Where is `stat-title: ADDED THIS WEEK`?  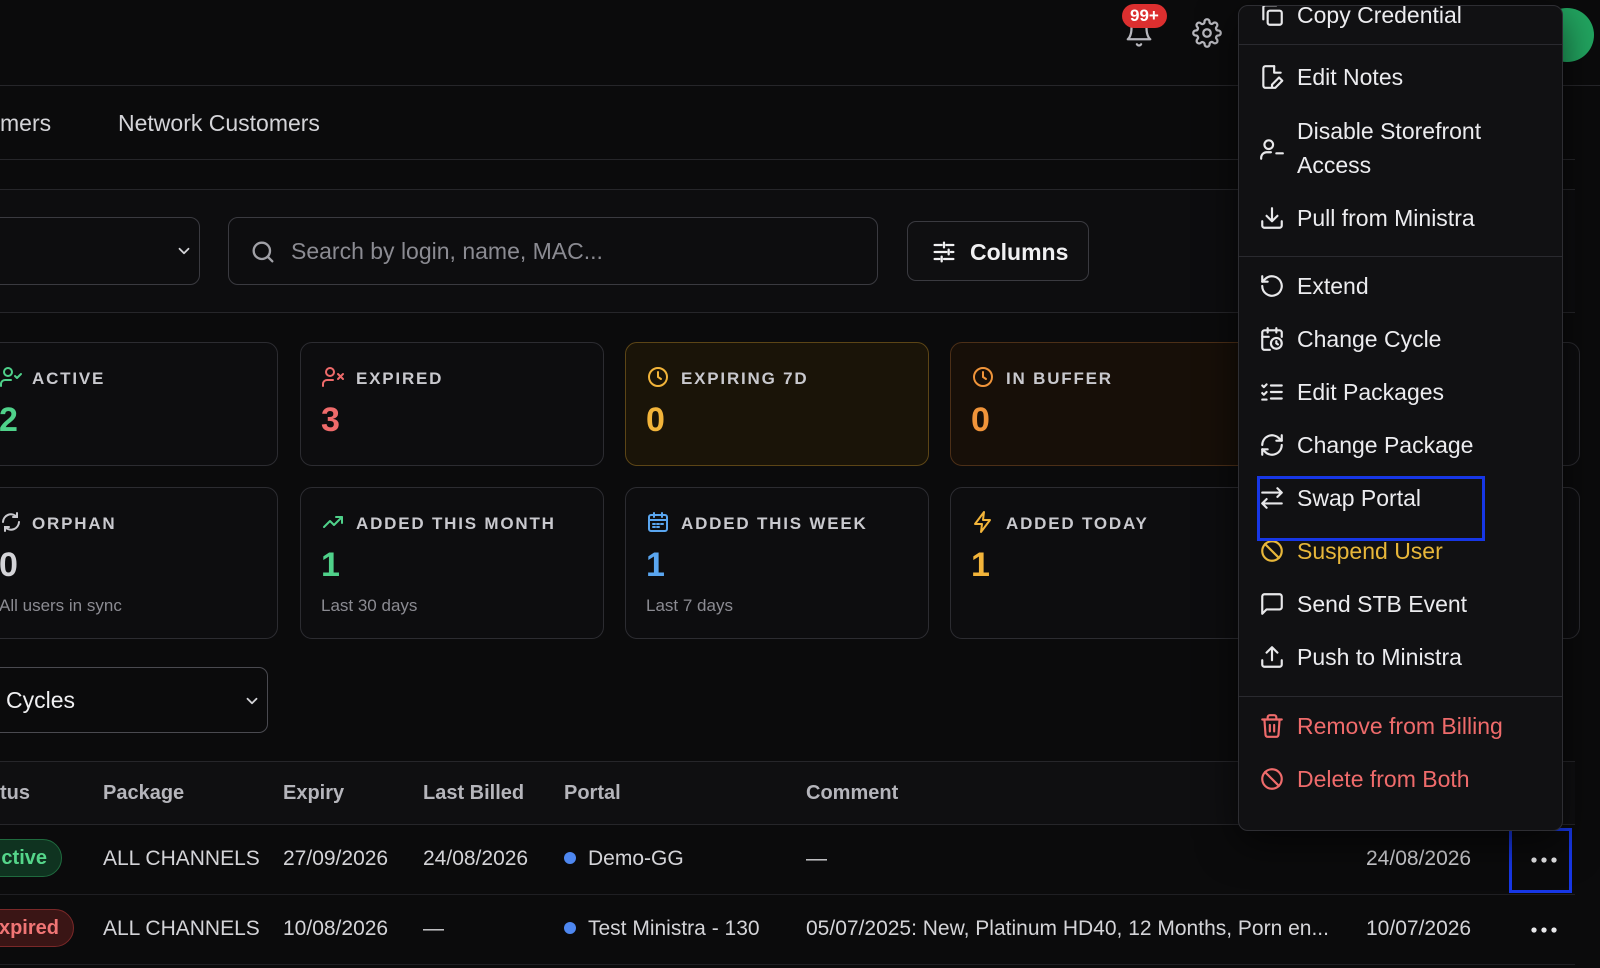 stat-title: ADDED THIS WEEK is located at coordinates (774, 523).